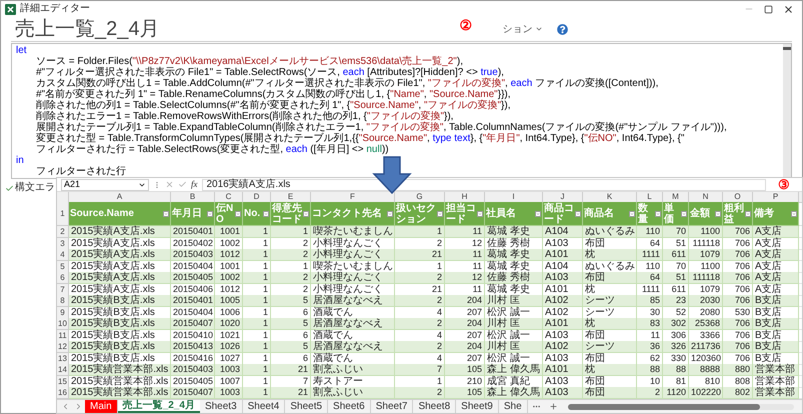 This screenshot has width=803, height=414. Describe the element at coordinates (700, 213) in the screenshot. I see `column-header: 金額` at that location.